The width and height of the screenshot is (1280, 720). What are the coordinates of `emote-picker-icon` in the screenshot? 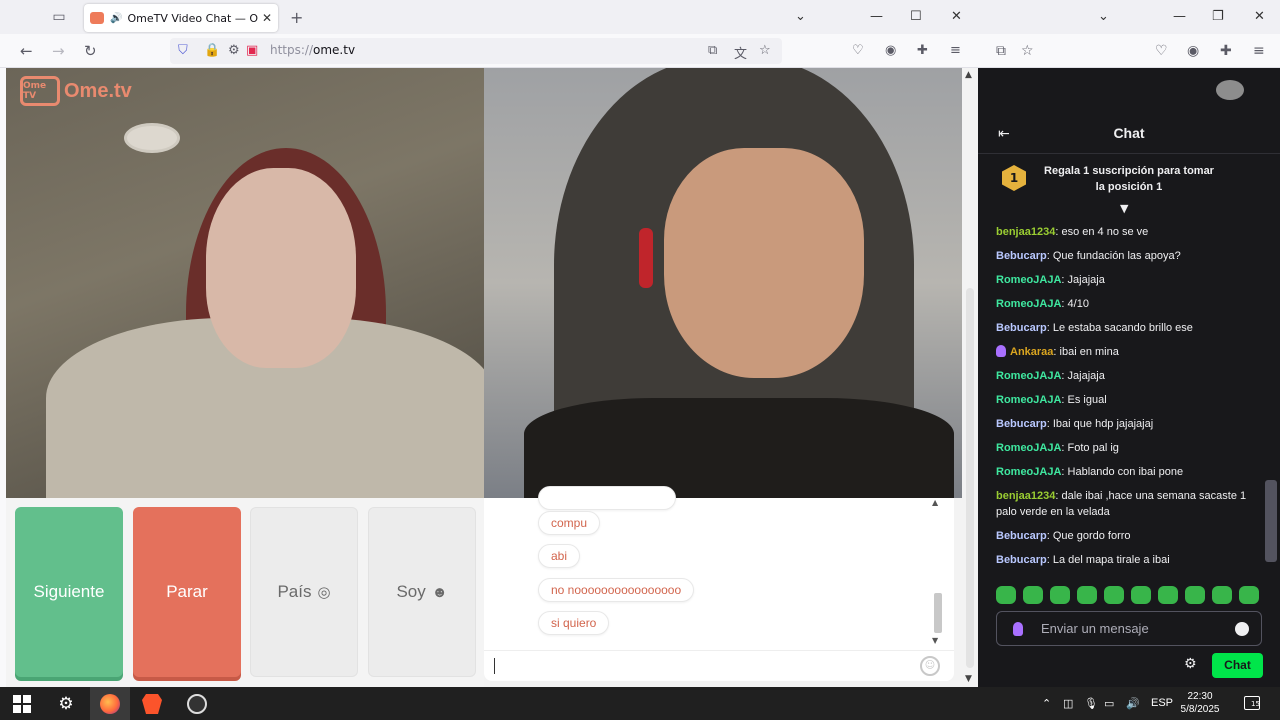 It's located at (1242, 629).